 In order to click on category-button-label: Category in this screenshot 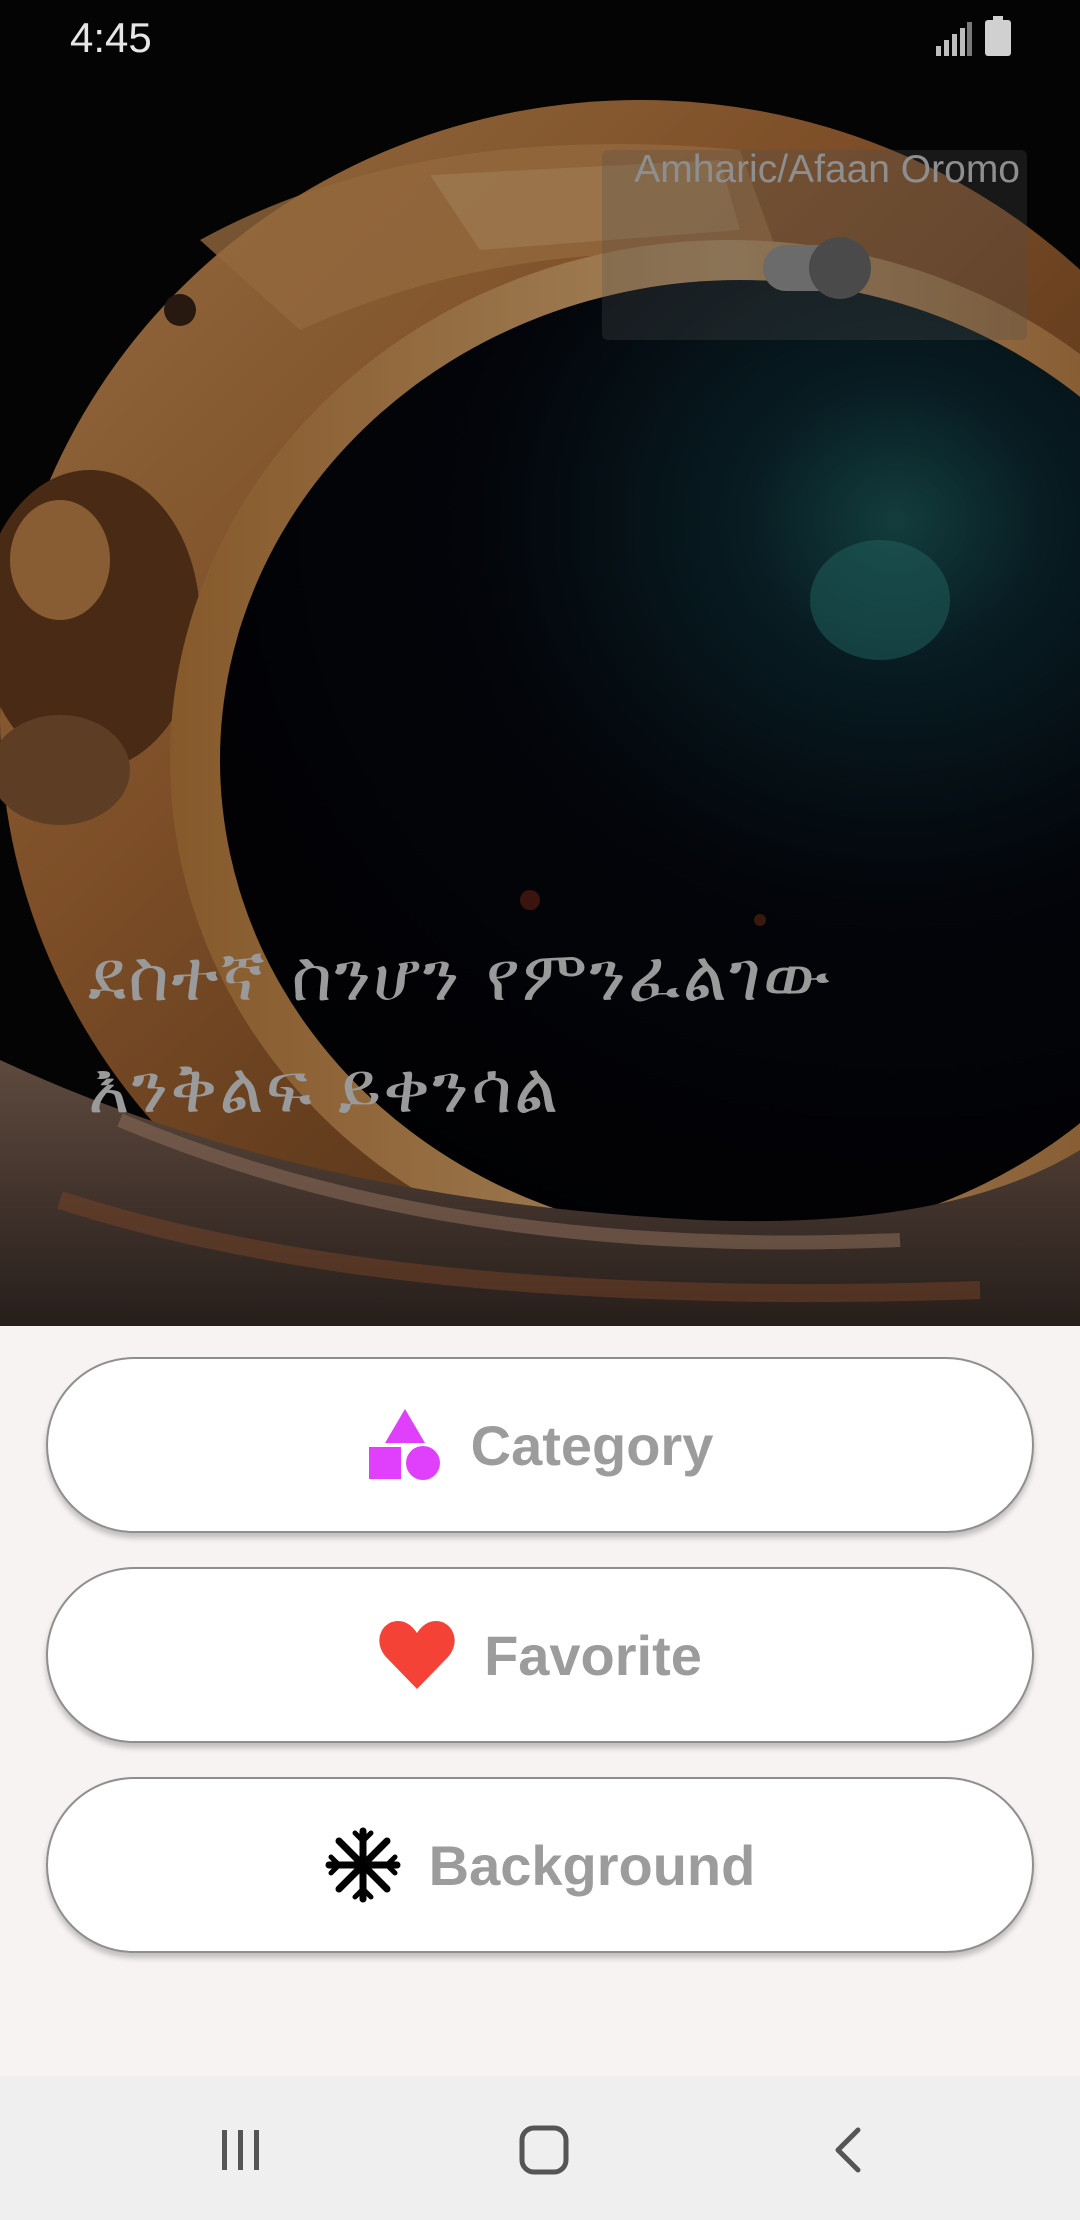, I will do `click(592, 1445)`.